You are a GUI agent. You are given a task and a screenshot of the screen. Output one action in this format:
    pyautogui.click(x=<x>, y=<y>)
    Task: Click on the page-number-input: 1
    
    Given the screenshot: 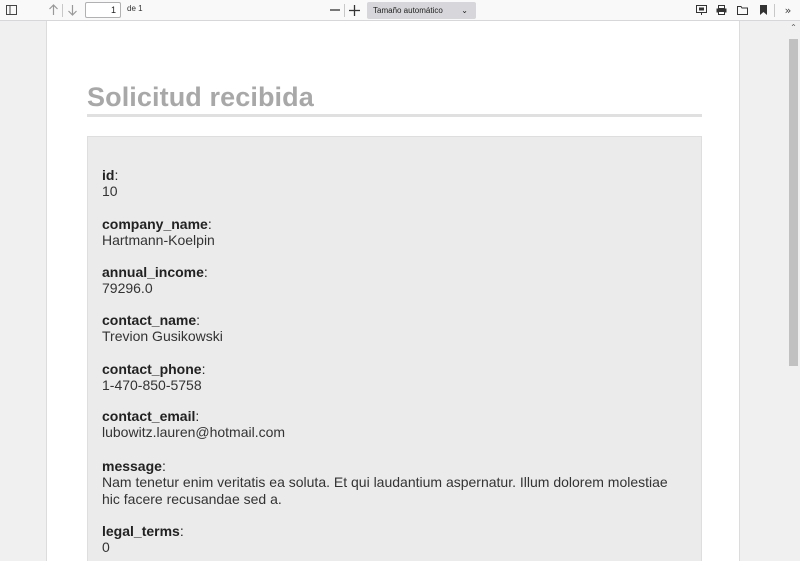 What is the action you would take?
    pyautogui.click(x=103, y=10)
    